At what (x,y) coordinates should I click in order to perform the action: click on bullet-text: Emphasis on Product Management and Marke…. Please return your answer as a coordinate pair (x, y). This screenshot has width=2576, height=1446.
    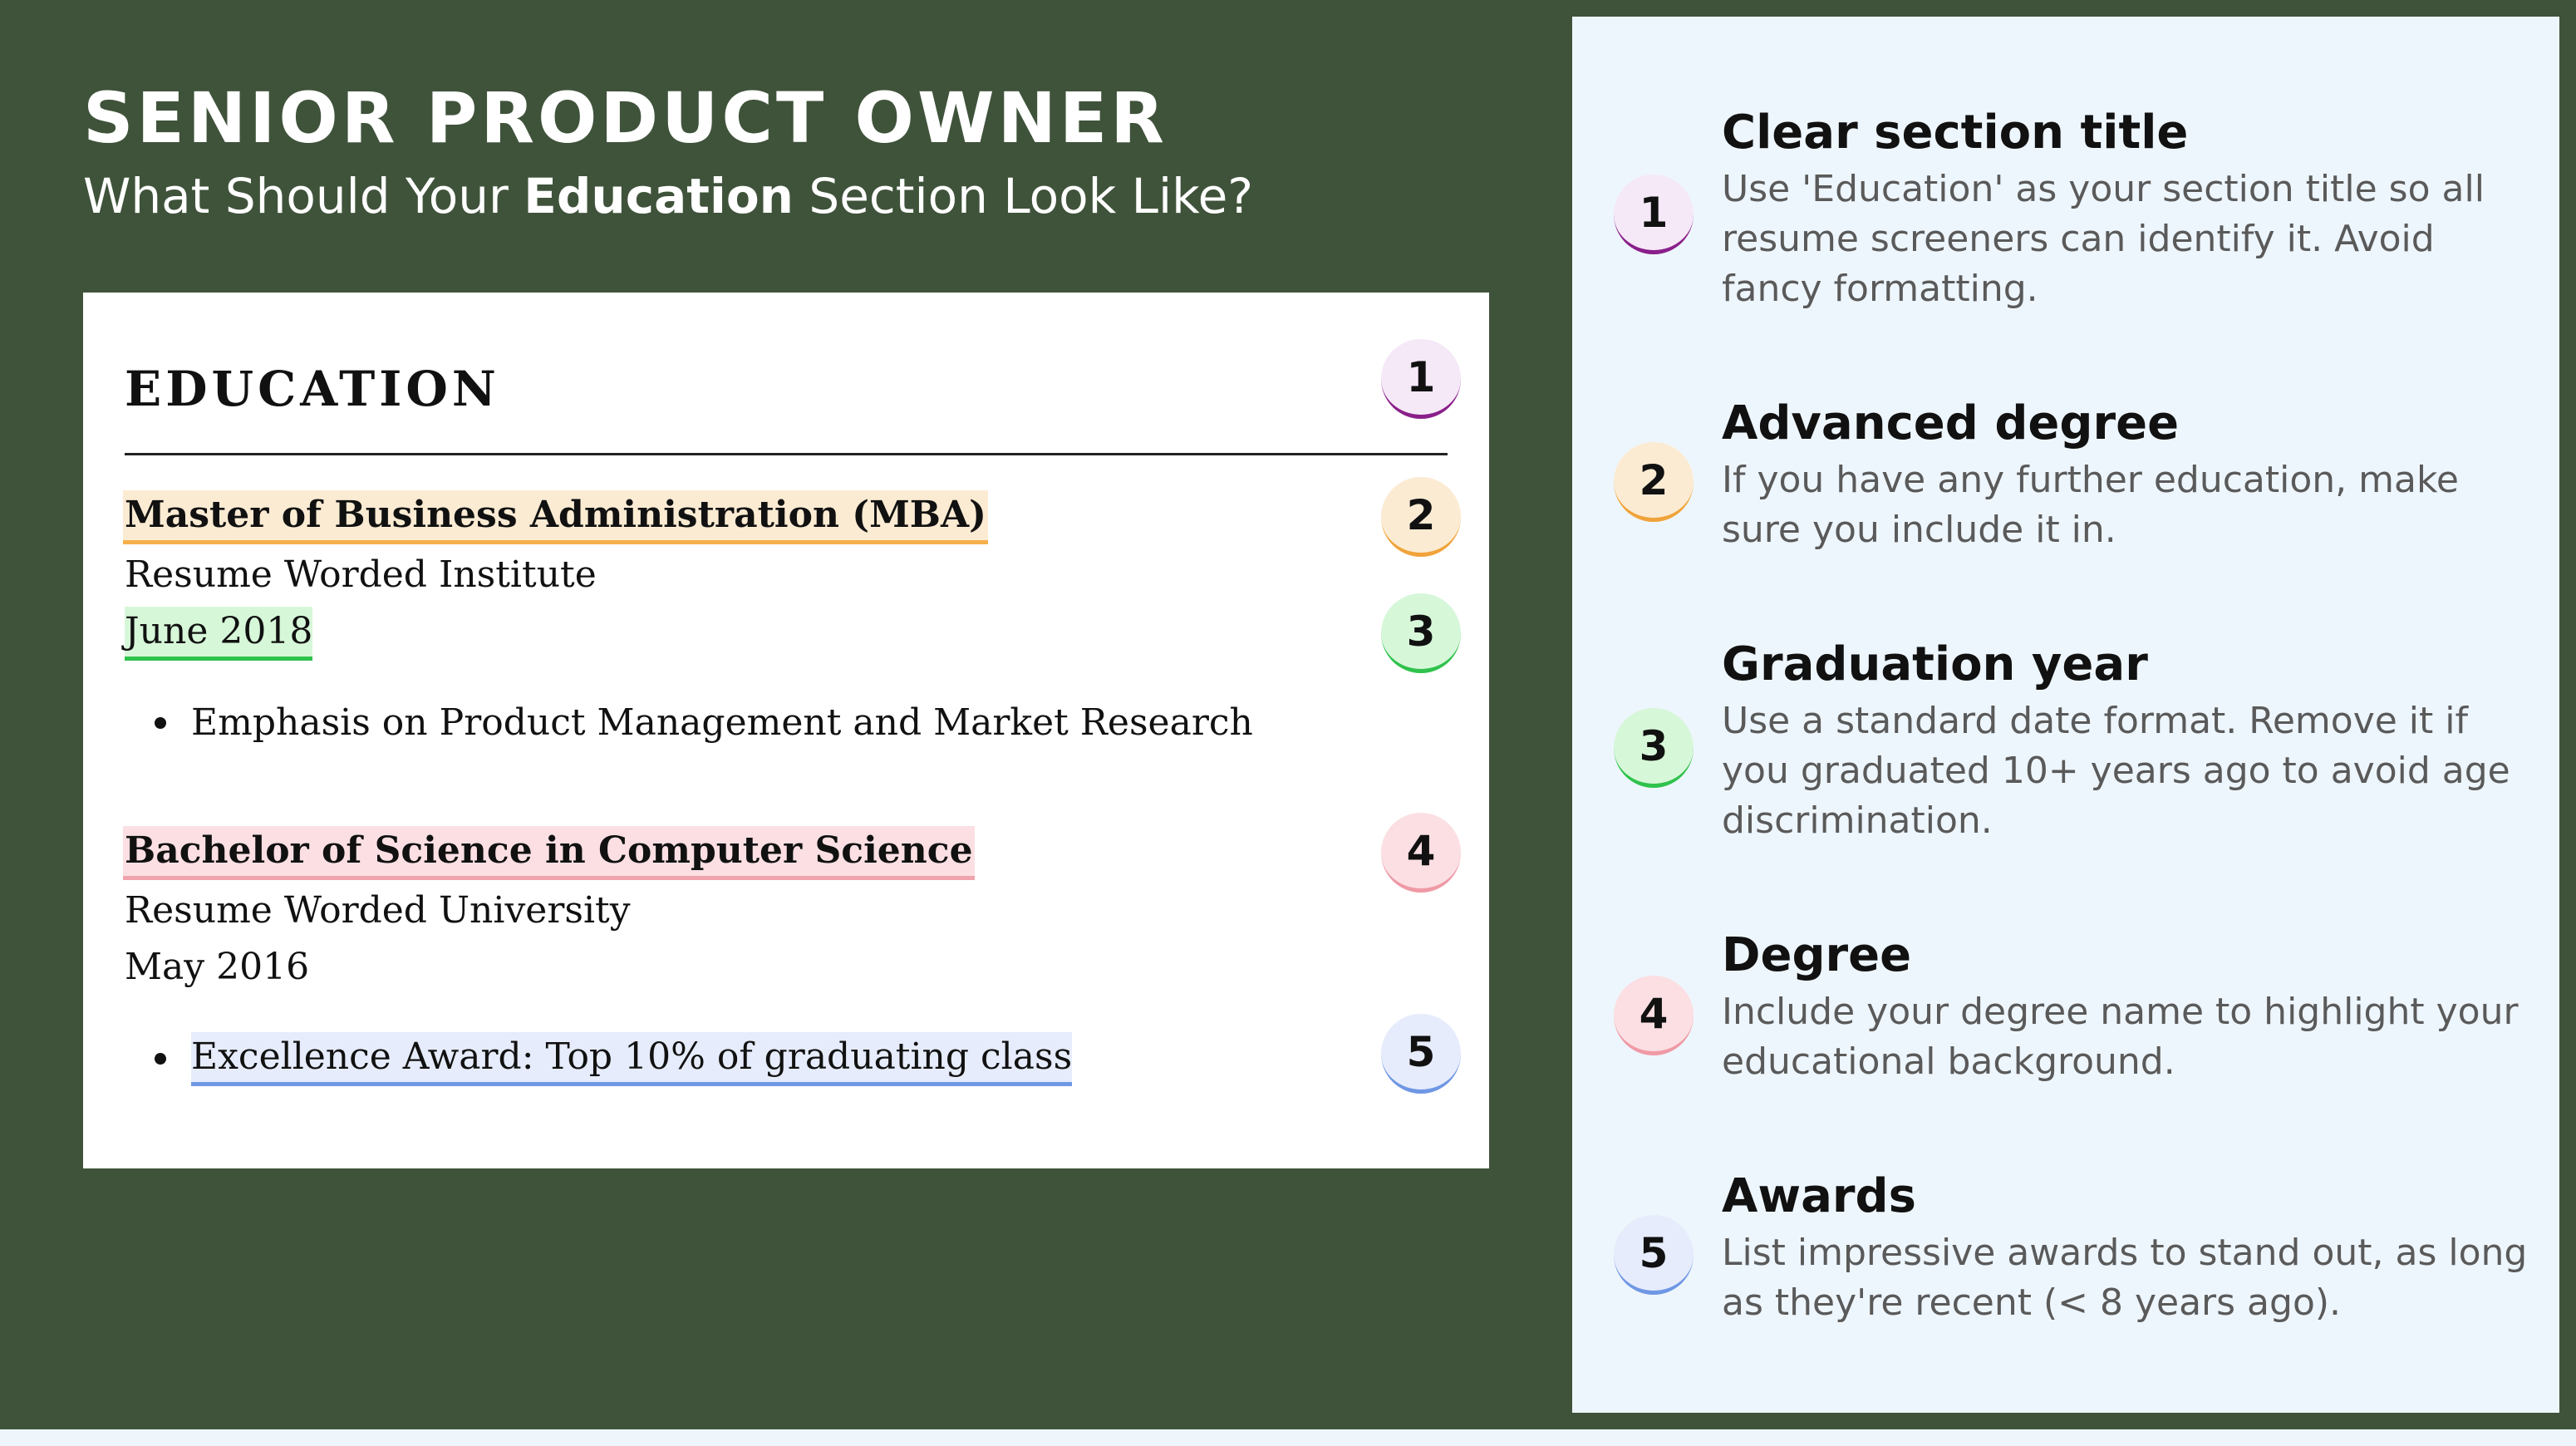
    Looking at the image, I should click on (722, 722).